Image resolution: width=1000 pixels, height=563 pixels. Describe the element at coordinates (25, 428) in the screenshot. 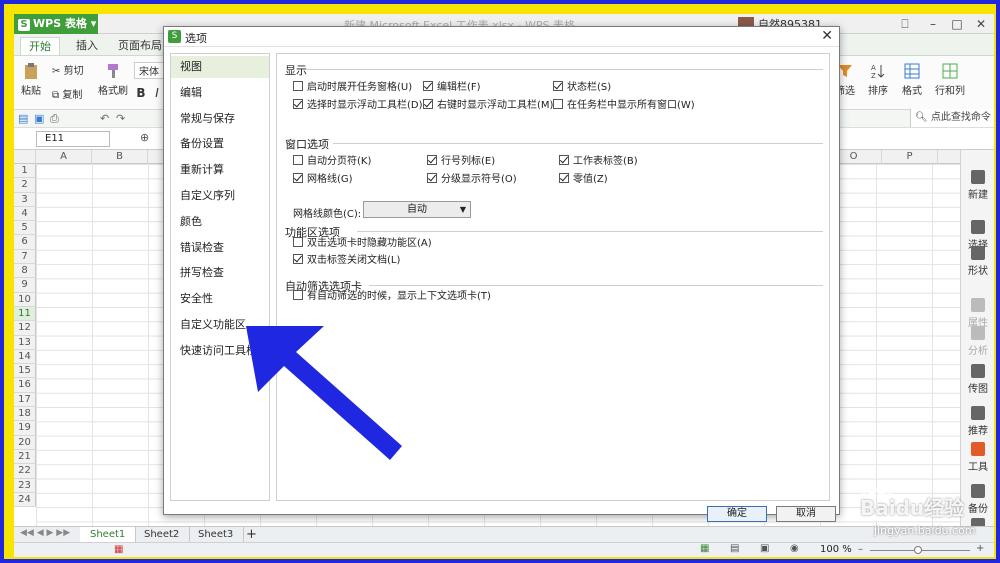

I see `row-header: 19` at that location.